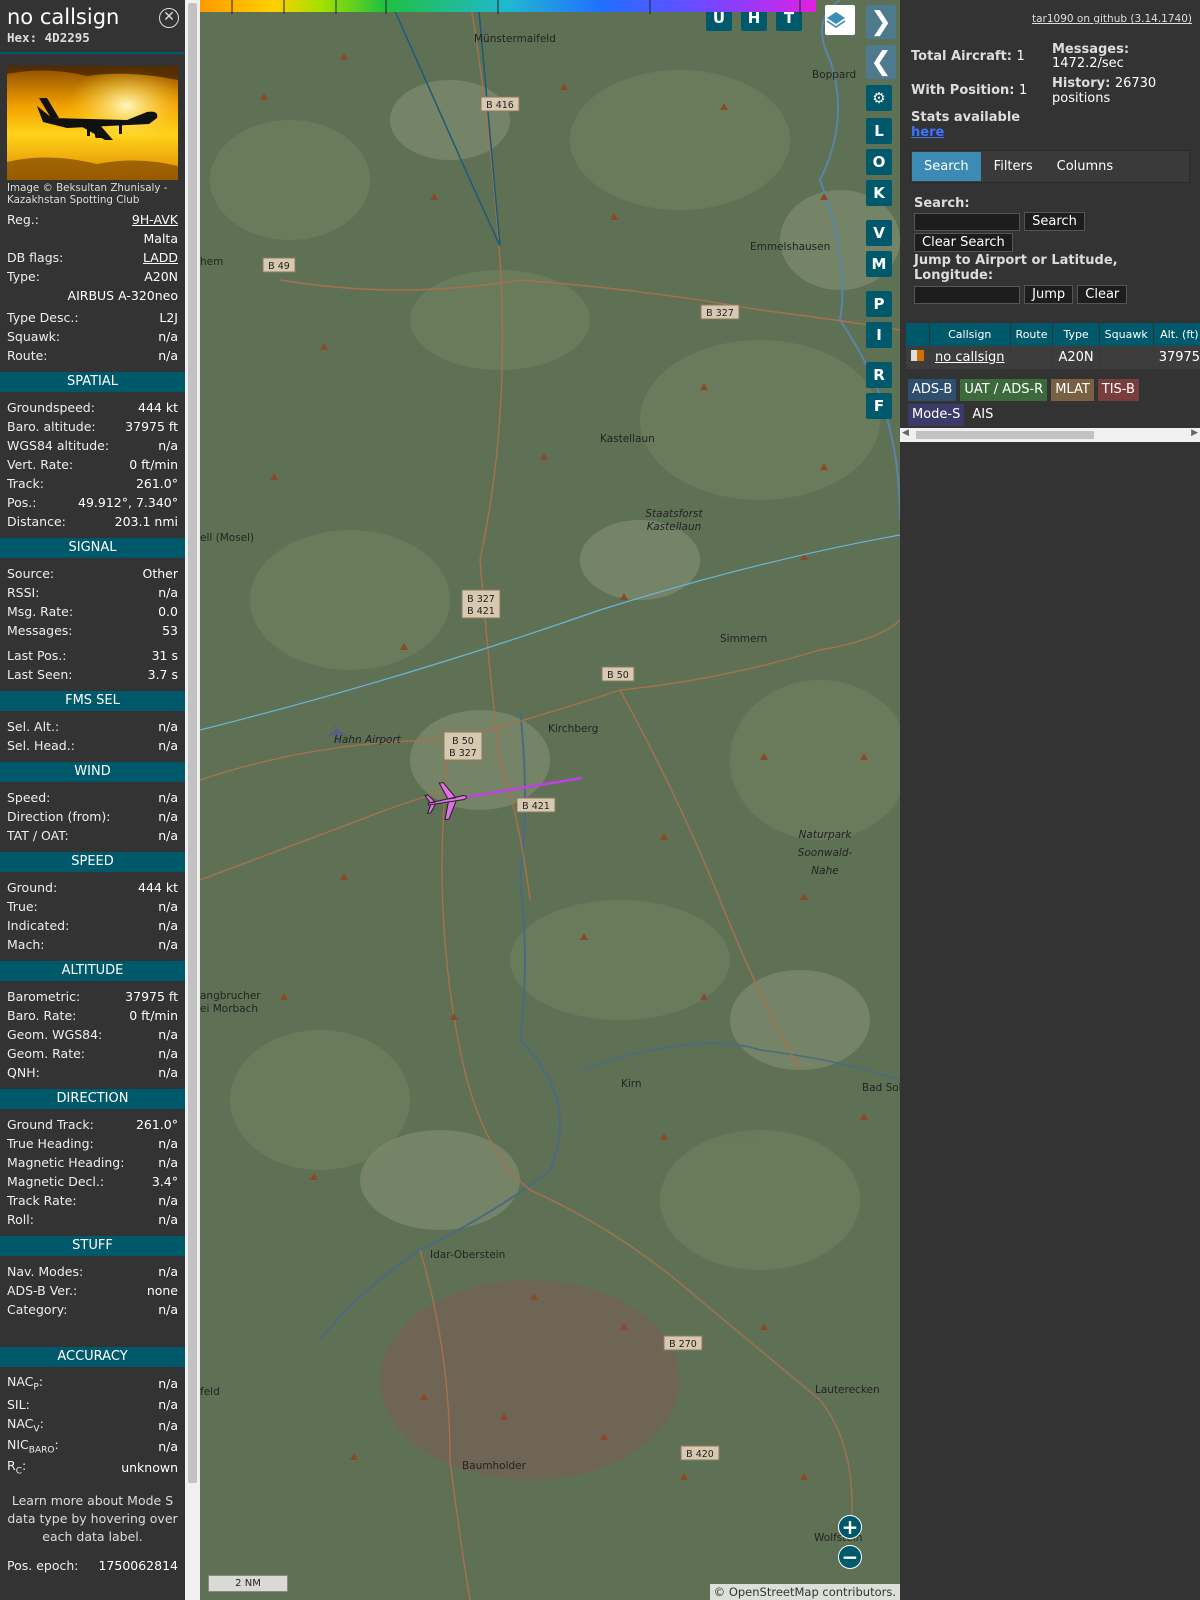  I want to click on field-label: Track:, so click(25, 483).